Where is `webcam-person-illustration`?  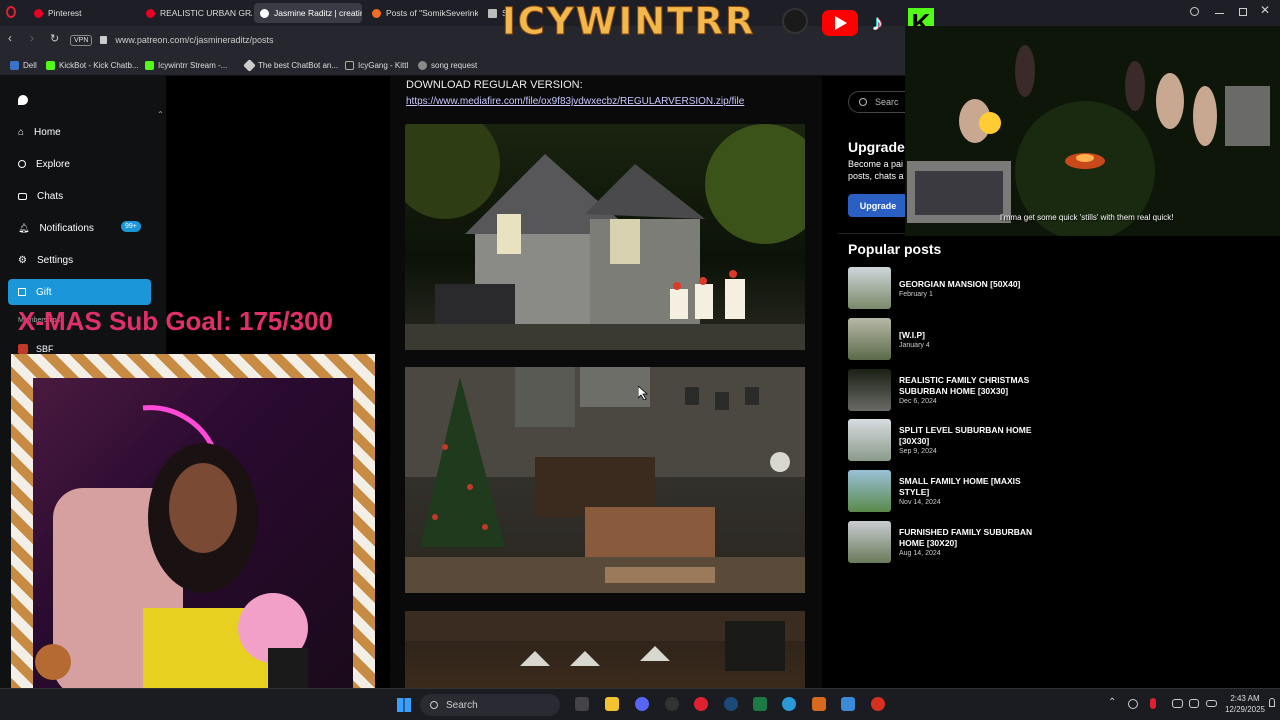 webcam-person-illustration is located at coordinates (180, 550).